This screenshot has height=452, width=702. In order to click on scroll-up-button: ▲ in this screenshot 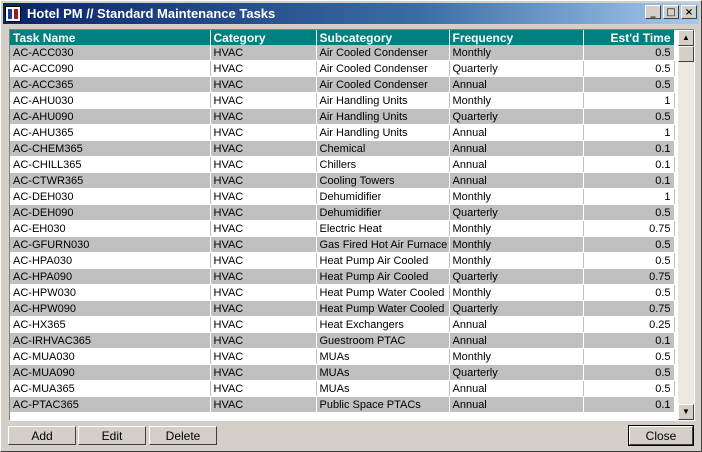, I will do `click(686, 38)`.